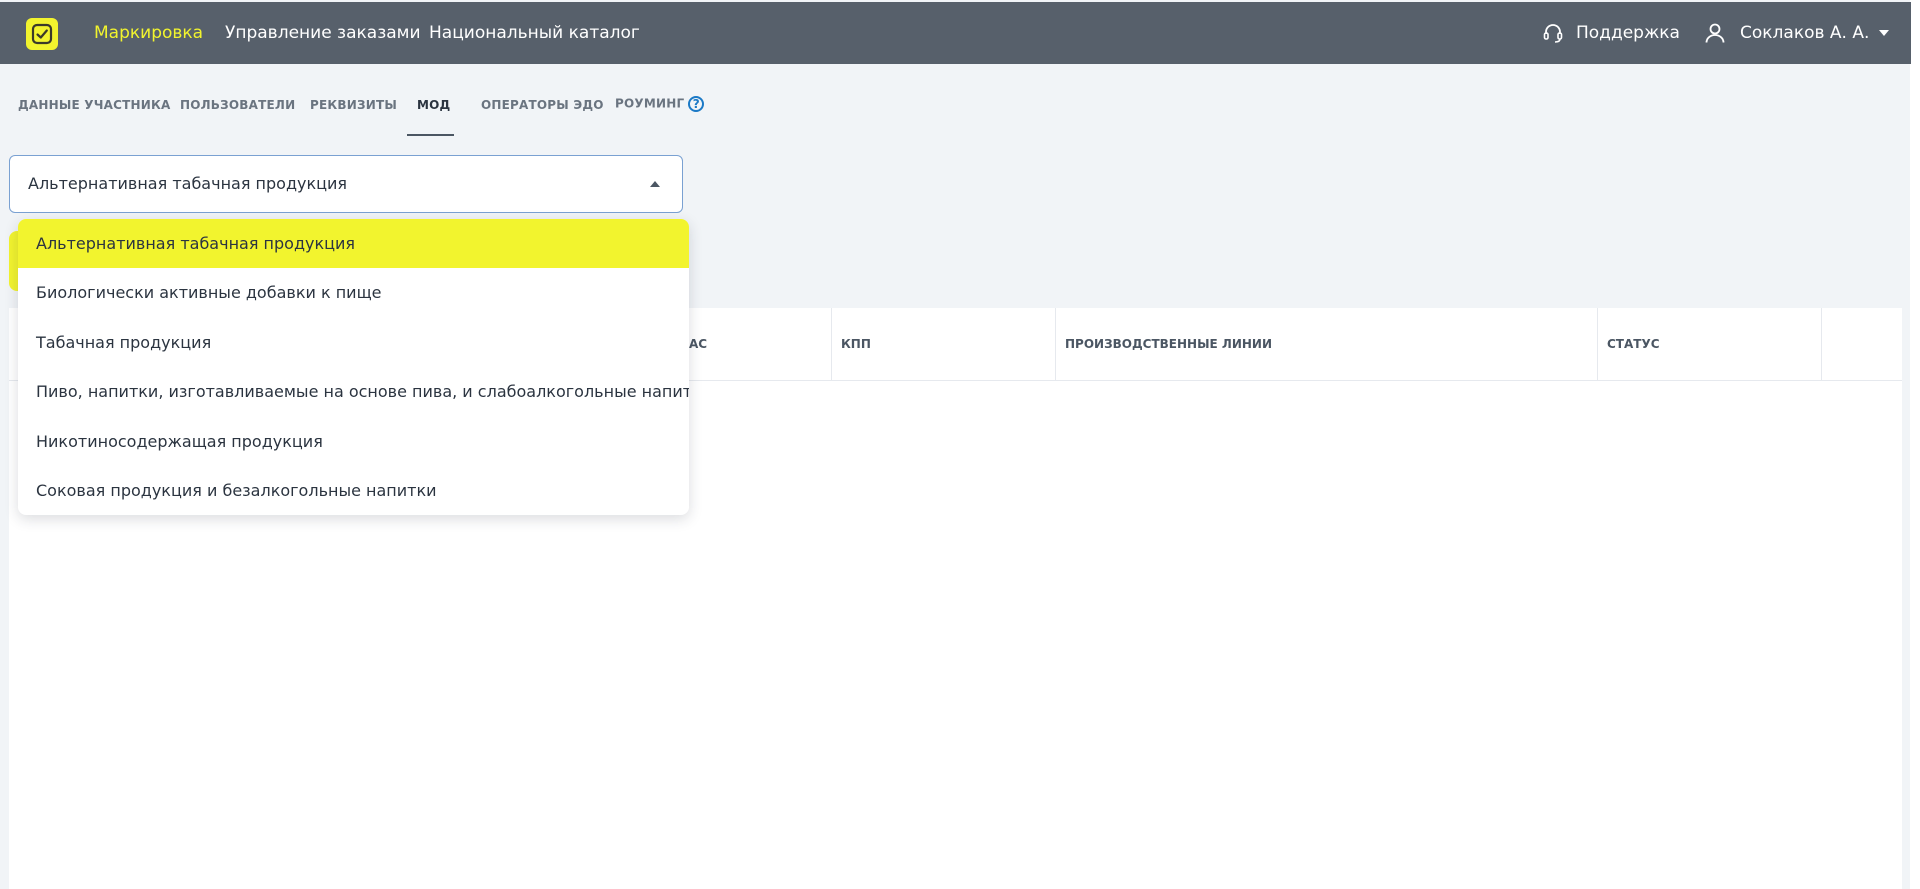  Describe the element at coordinates (1884, 33) in the screenshot. I see `chevron-down-icon` at that location.